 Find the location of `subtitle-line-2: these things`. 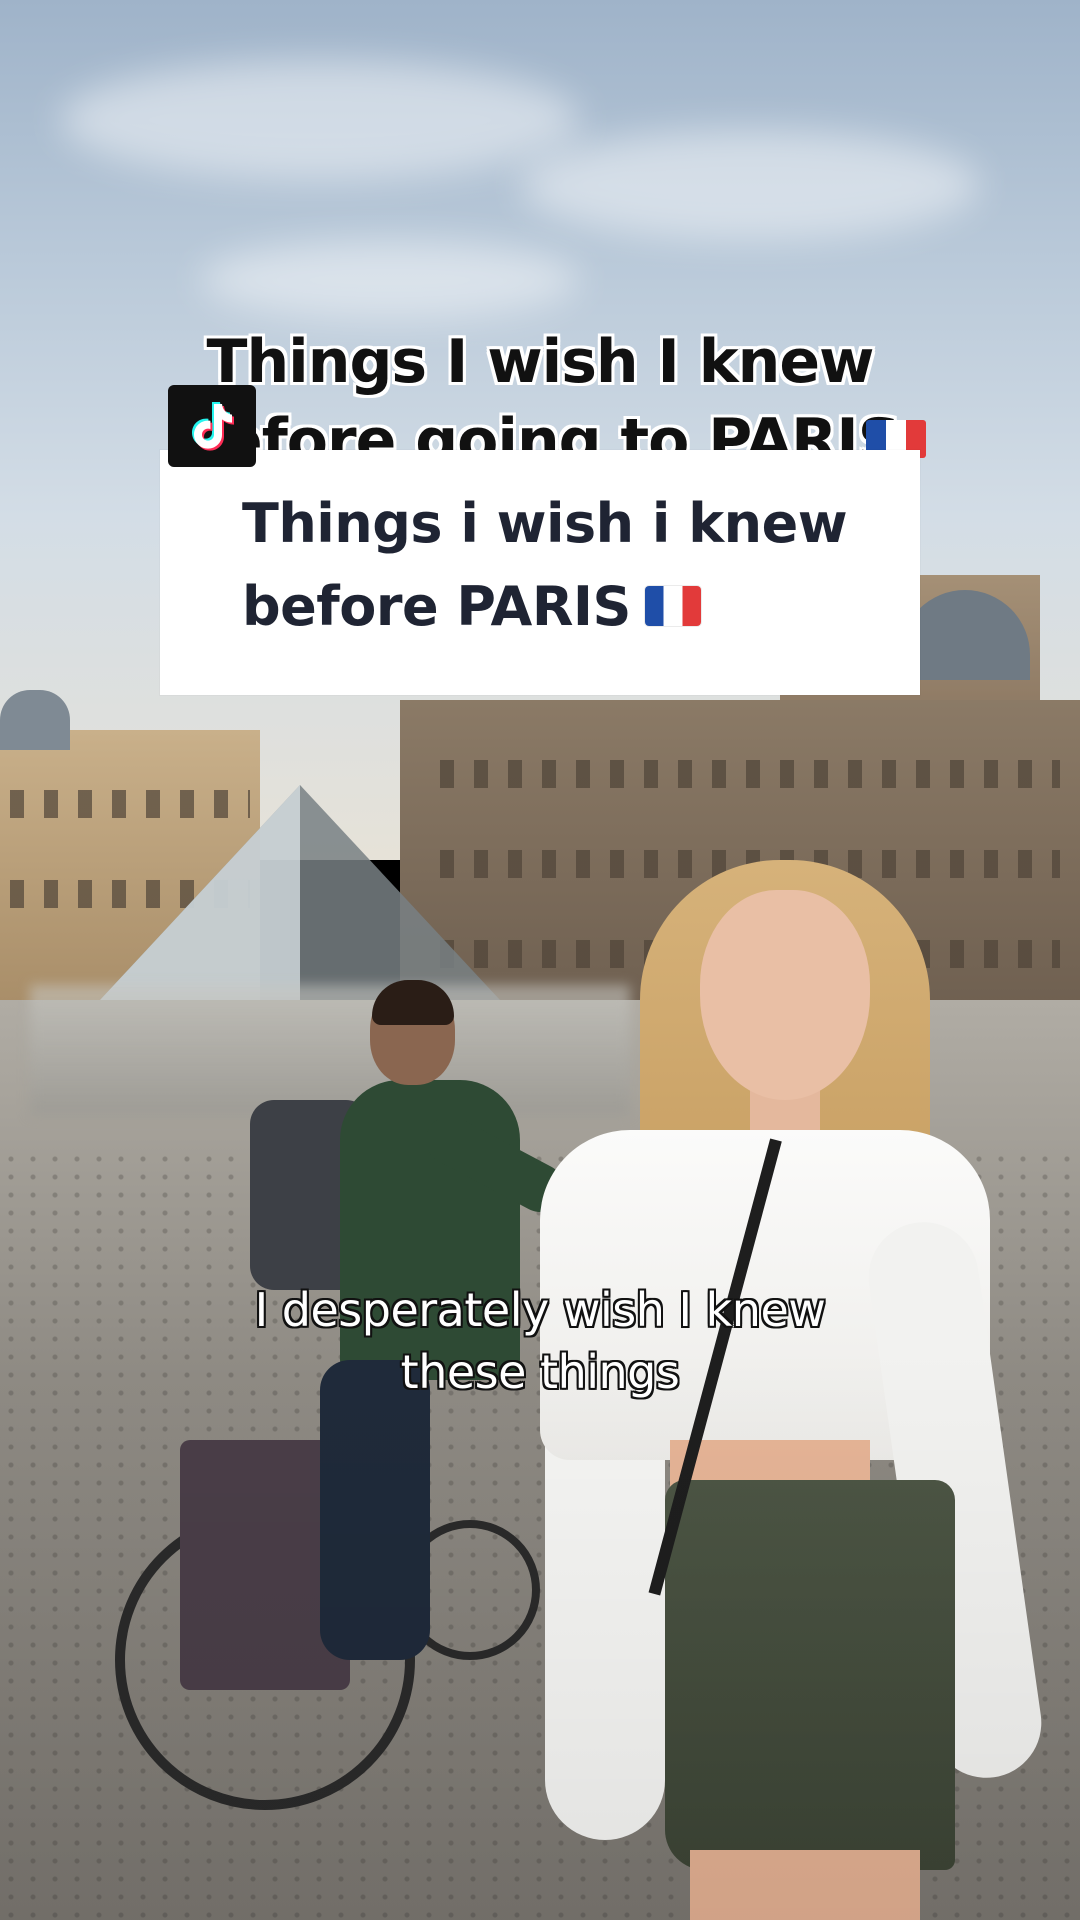

subtitle-line-2: these things is located at coordinates (540, 1372).